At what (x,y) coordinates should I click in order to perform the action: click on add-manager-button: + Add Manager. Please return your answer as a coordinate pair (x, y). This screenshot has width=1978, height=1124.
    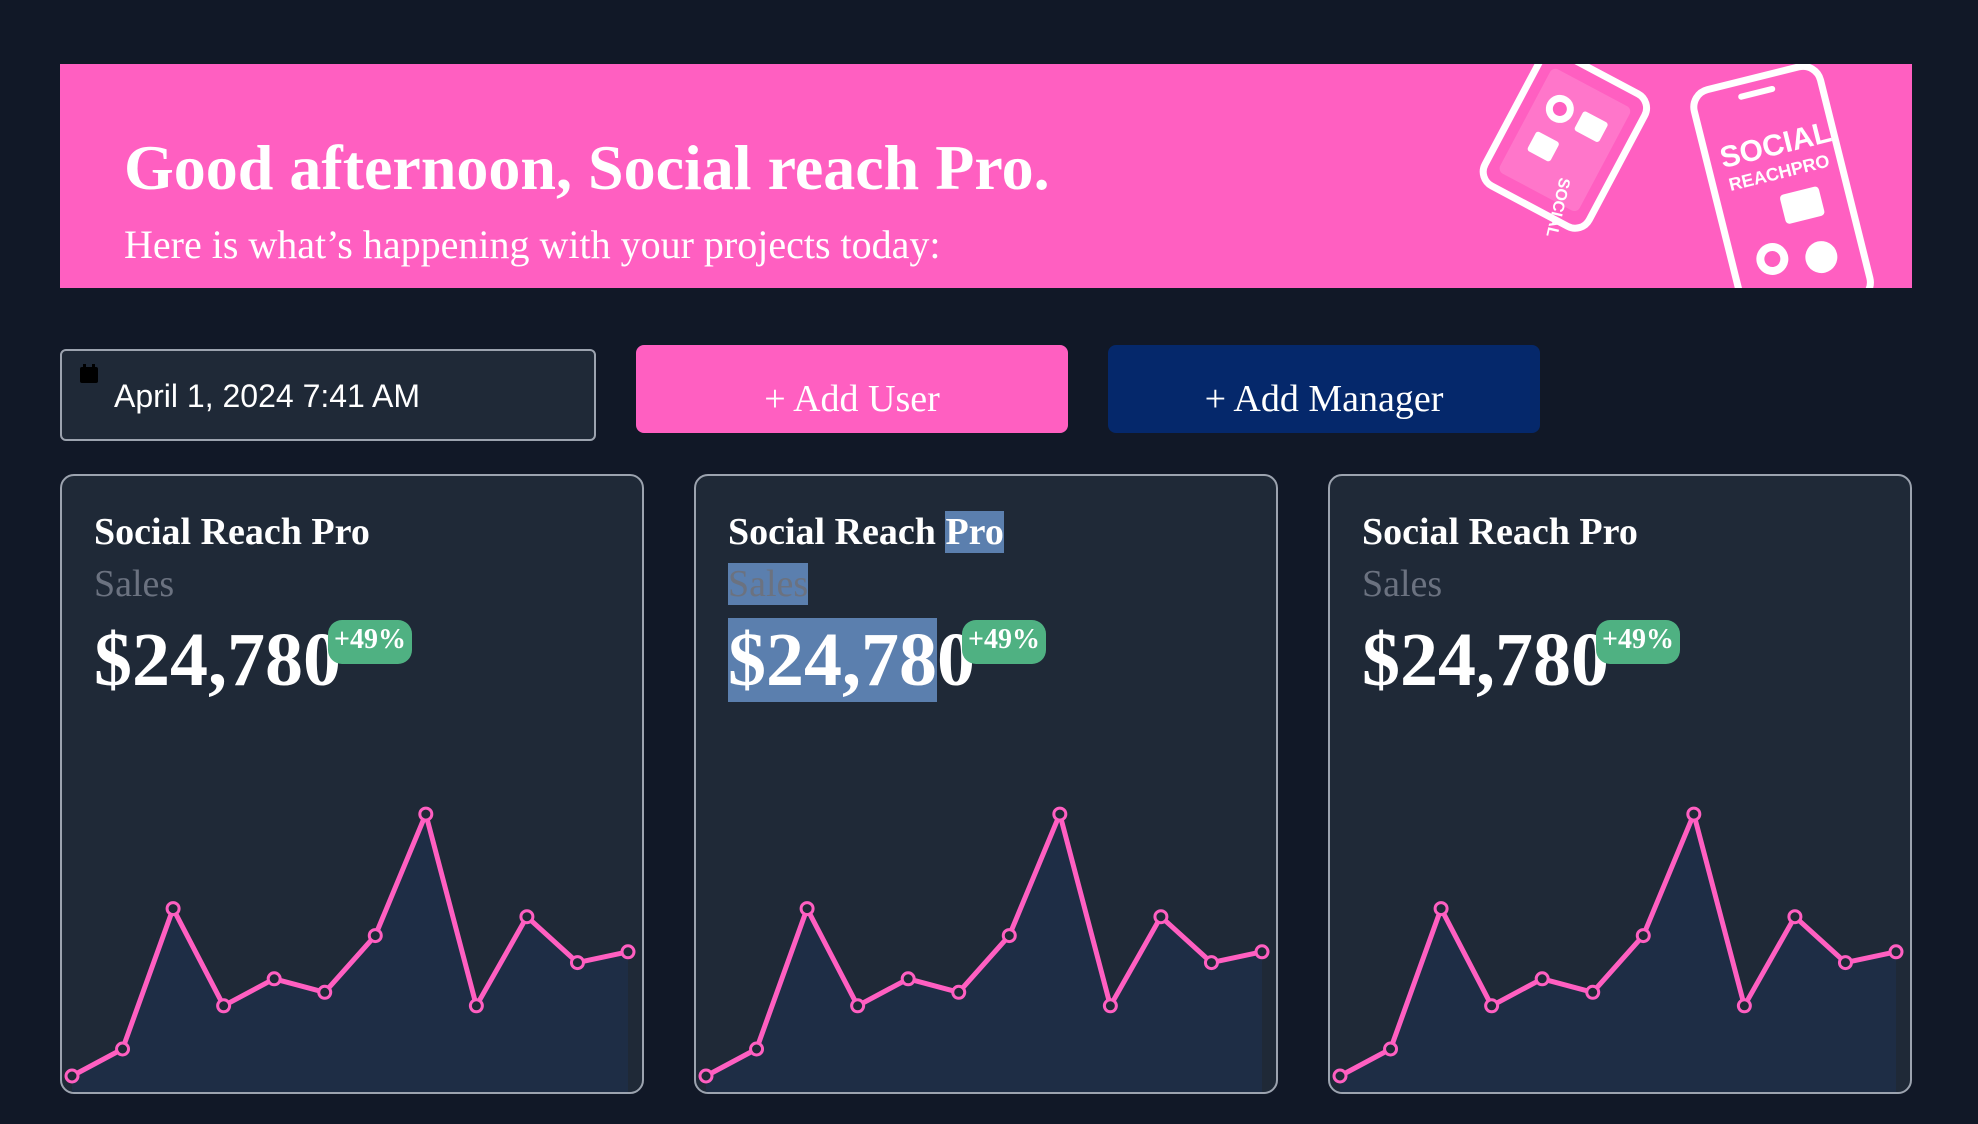
    Looking at the image, I should click on (1324, 389).